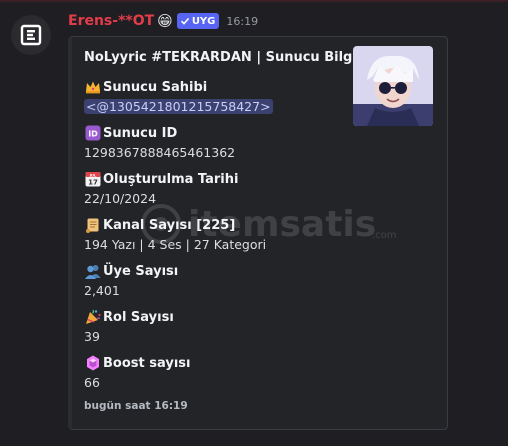 The image size is (508, 446). Describe the element at coordinates (92, 336) in the screenshot. I see `field-value: 39` at that location.